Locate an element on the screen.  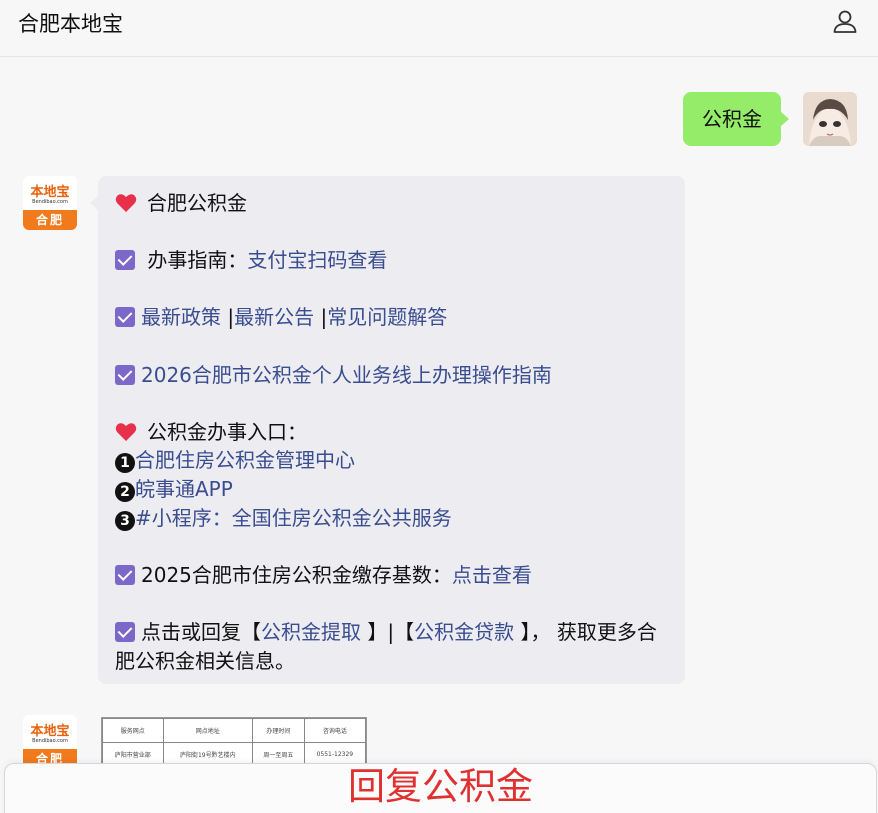
base-label: 2025合肥市住房公积金缴存基数： is located at coordinates (296, 574).